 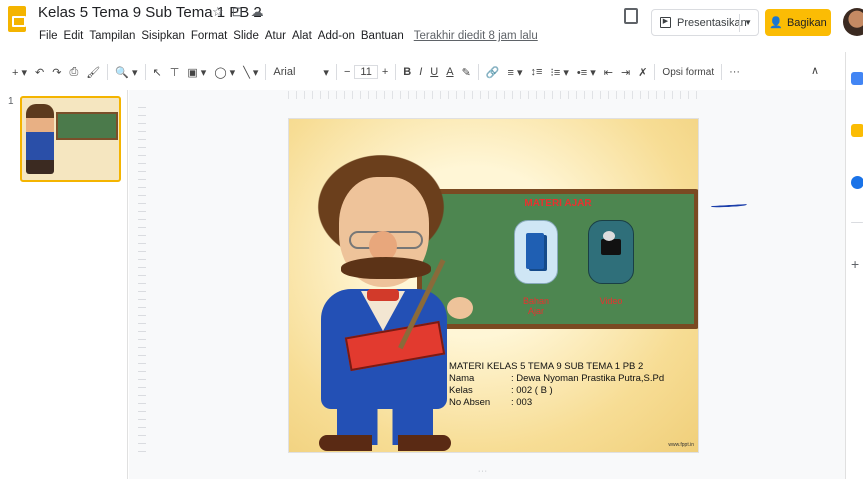 What do you see at coordinates (347, 72) in the screenshot?
I see `decrease-font-size-button: −` at bounding box center [347, 72].